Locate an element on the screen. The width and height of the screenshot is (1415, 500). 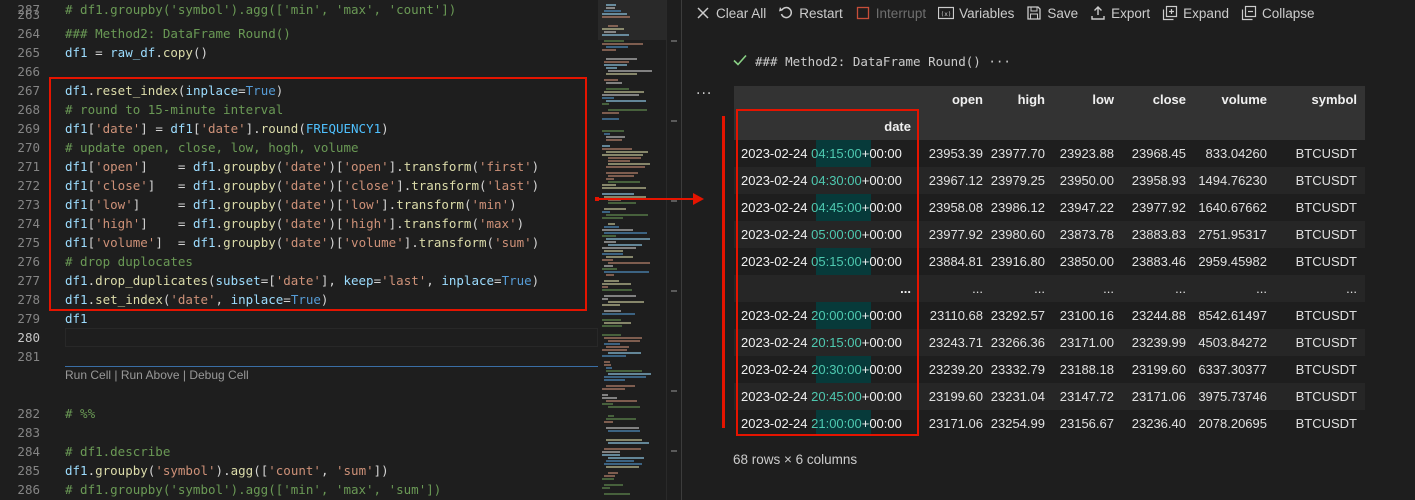
code-line: df1.set_index('date', inplace=True) is located at coordinates (196, 299).